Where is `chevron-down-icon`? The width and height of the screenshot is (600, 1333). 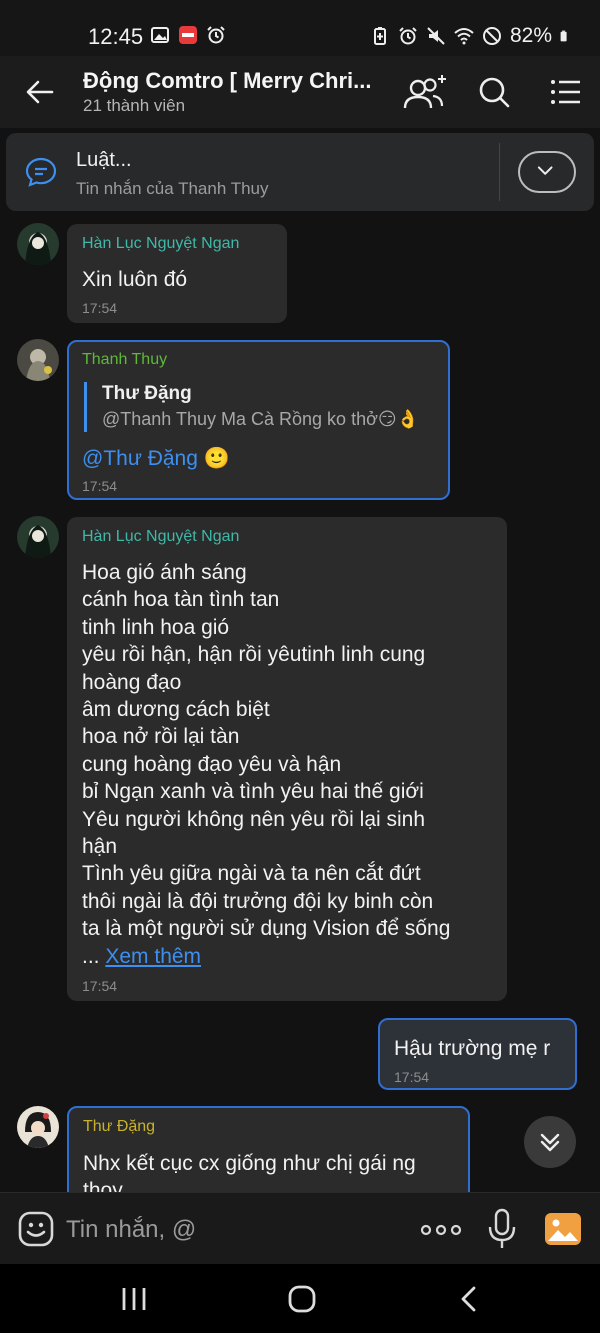
chevron-down-icon is located at coordinates (545, 170).